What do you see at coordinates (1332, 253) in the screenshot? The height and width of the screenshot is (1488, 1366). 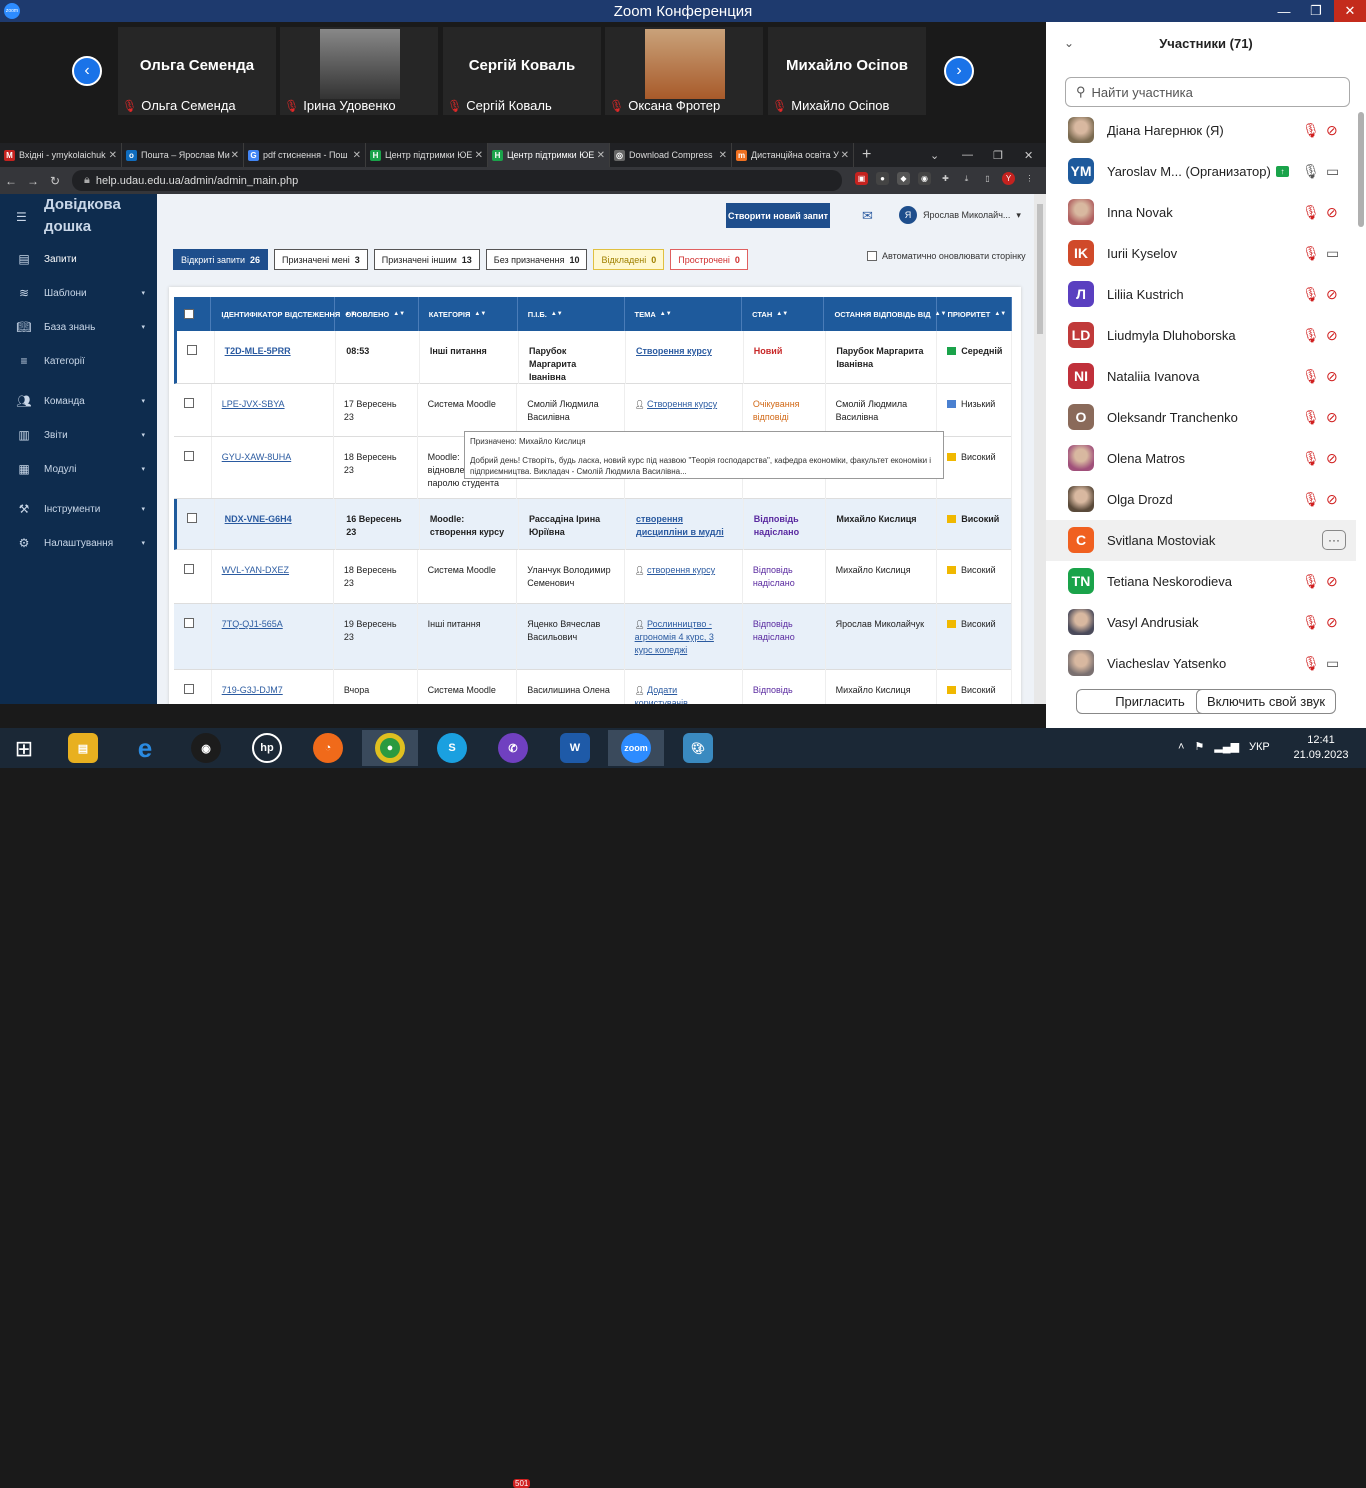 I see `camera-icon: ▭` at bounding box center [1332, 253].